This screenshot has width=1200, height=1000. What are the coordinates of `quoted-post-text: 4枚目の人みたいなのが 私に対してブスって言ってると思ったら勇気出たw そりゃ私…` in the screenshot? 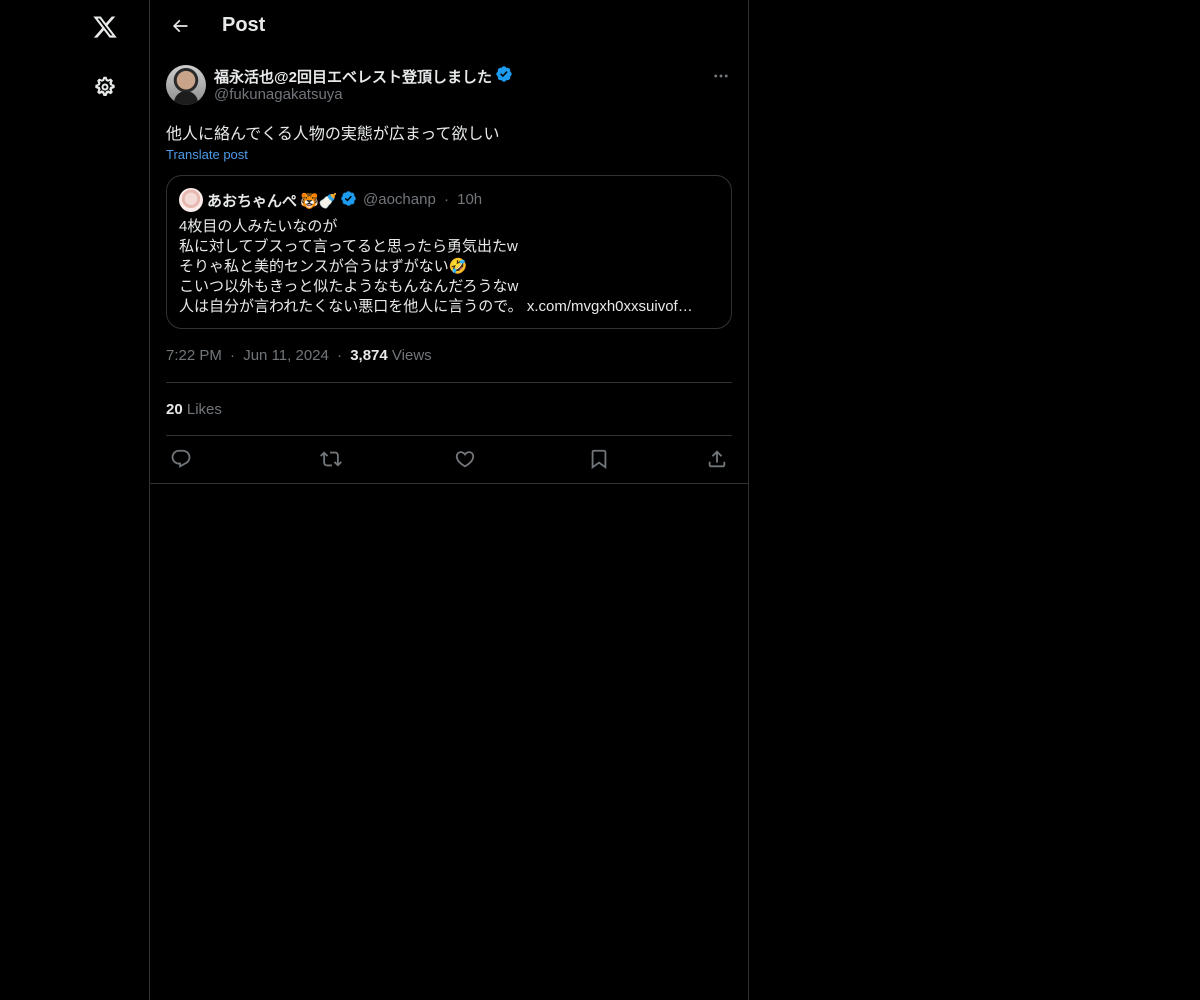 It's located at (449, 267).